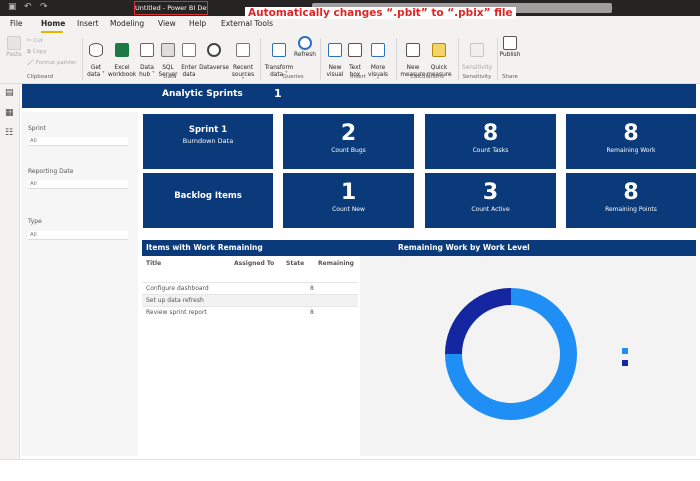 The image size is (700, 481). Describe the element at coordinates (305, 55) in the screenshot. I see `refresh-label: Refresh` at that location.